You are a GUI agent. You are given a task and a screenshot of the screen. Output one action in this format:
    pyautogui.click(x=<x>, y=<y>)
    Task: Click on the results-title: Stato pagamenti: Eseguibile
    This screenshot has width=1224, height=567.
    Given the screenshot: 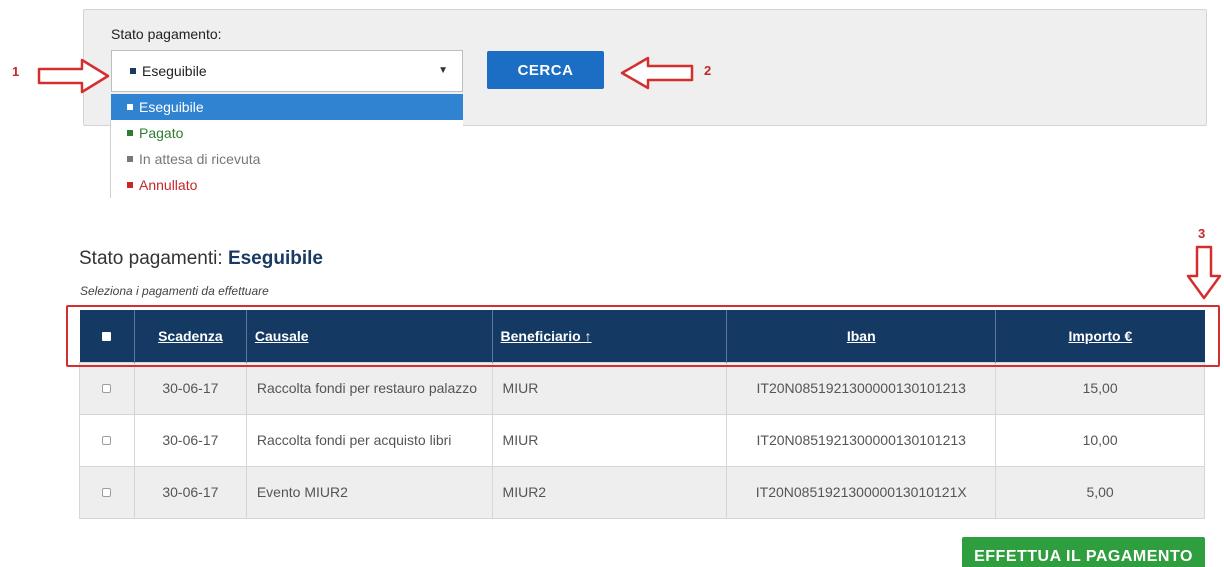 What is the action you would take?
    pyautogui.click(x=201, y=258)
    